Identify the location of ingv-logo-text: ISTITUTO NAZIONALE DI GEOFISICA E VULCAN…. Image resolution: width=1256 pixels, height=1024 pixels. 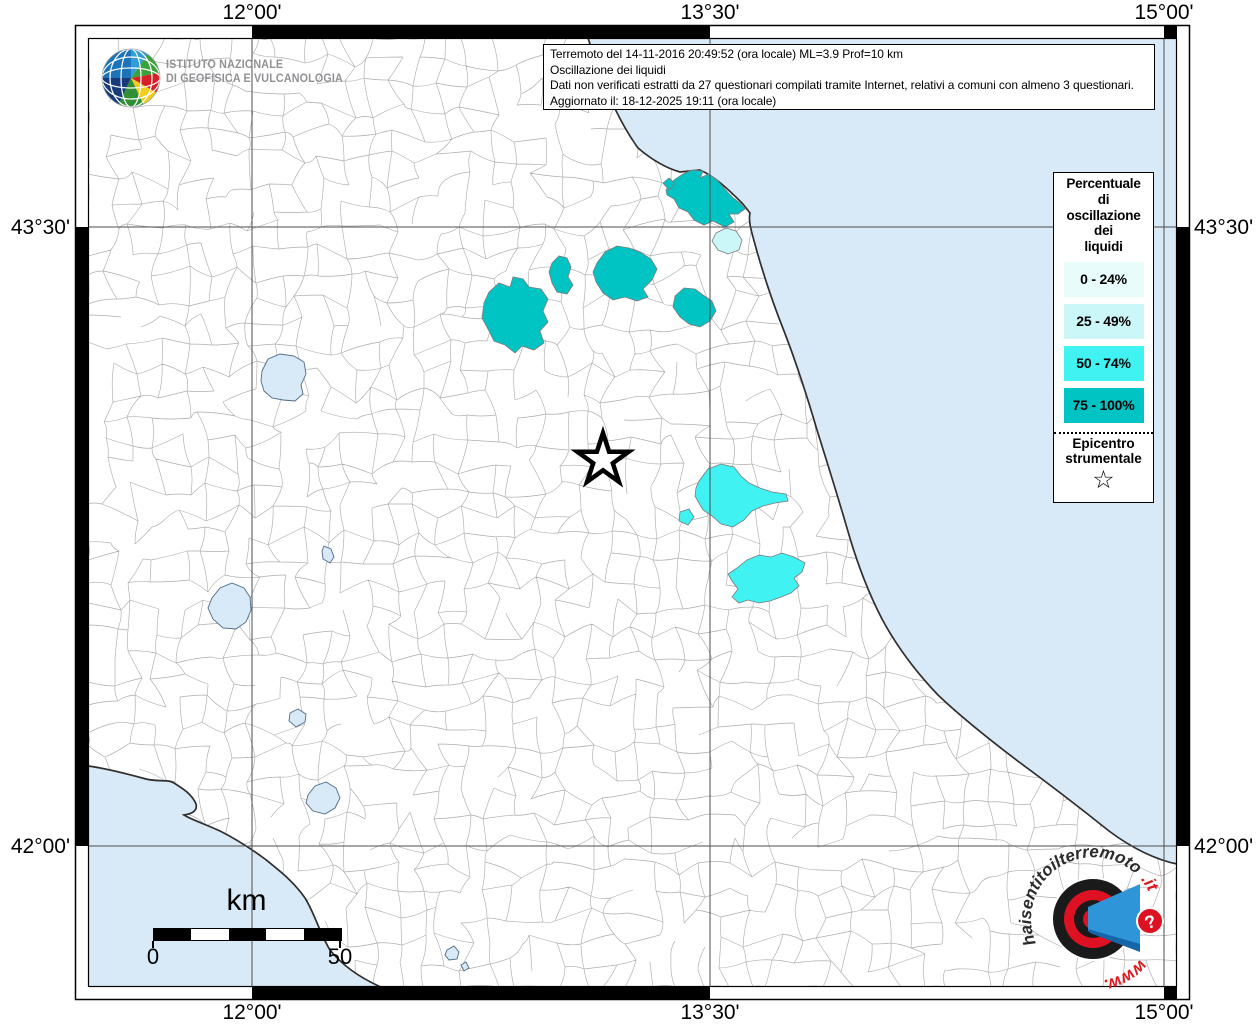
(254, 72).